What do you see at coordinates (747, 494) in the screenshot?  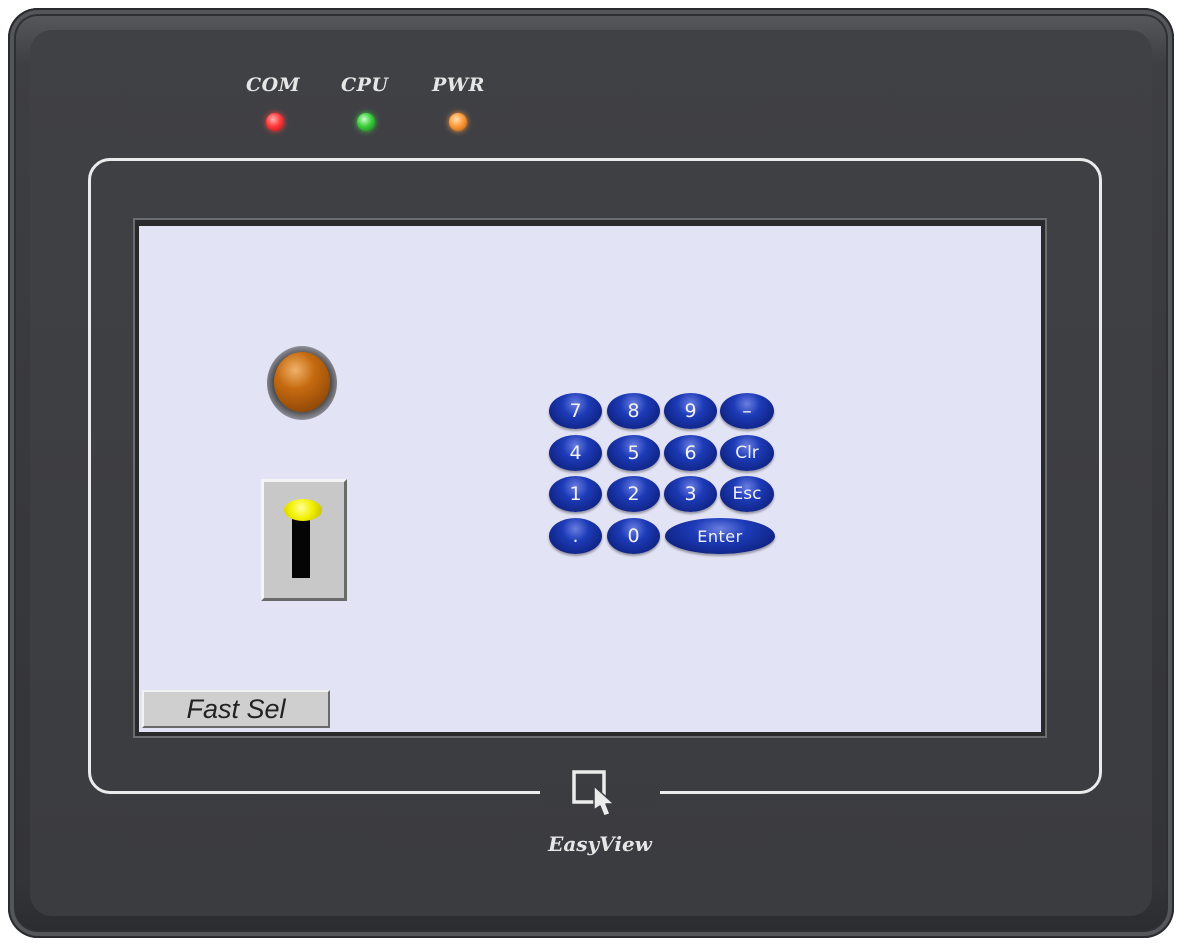 I see `key-escape: Esc` at bounding box center [747, 494].